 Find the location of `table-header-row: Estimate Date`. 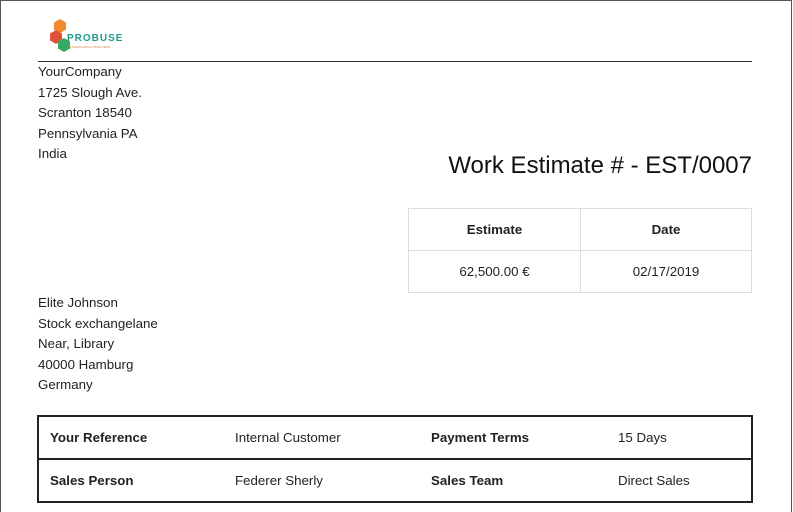

table-header-row: Estimate Date is located at coordinates (580, 229).